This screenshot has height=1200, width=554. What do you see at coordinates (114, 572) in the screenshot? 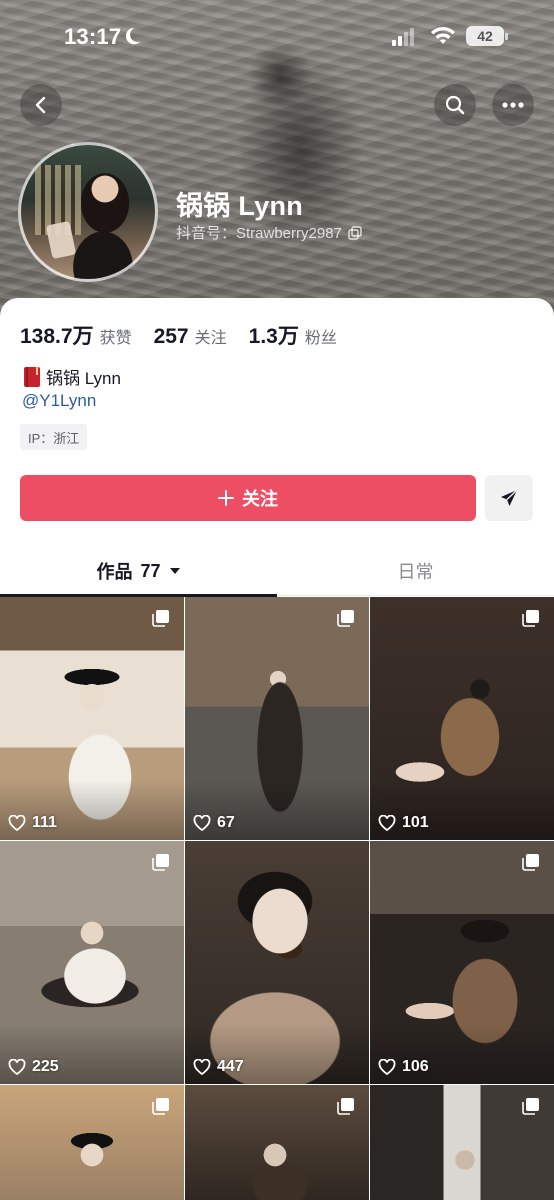
I see `tab-works-label: 作品` at bounding box center [114, 572].